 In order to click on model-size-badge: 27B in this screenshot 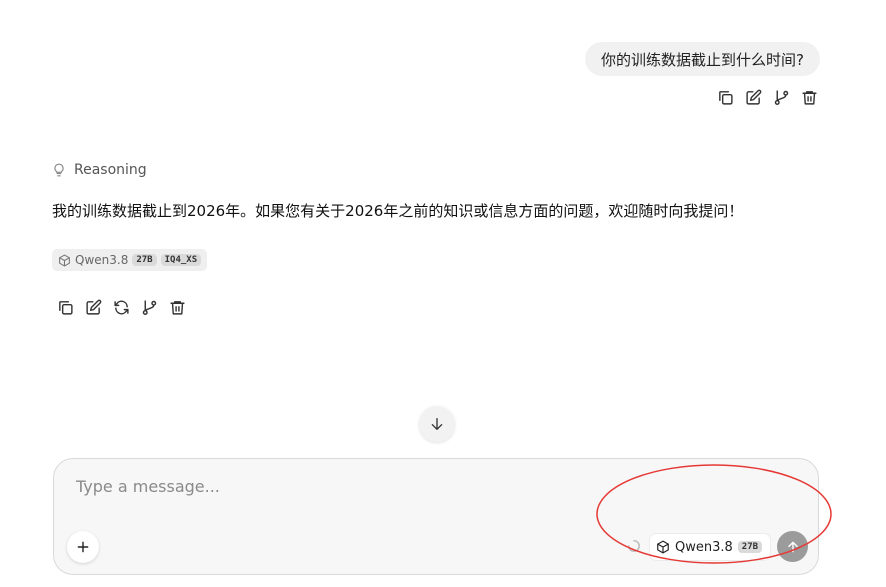, I will do `click(144, 260)`.